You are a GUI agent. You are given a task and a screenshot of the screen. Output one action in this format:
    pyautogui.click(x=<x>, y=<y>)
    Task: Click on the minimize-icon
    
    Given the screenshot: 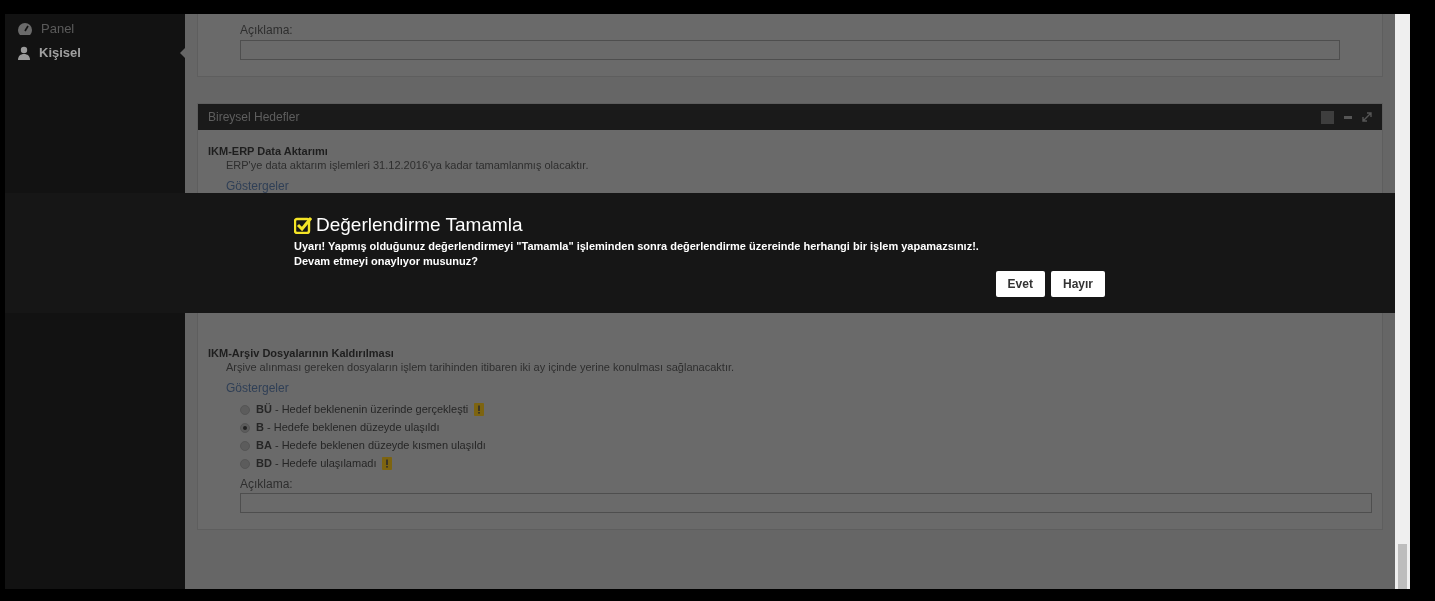 What is the action you would take?
    pyautogui.click(x=1348, y=117)
    